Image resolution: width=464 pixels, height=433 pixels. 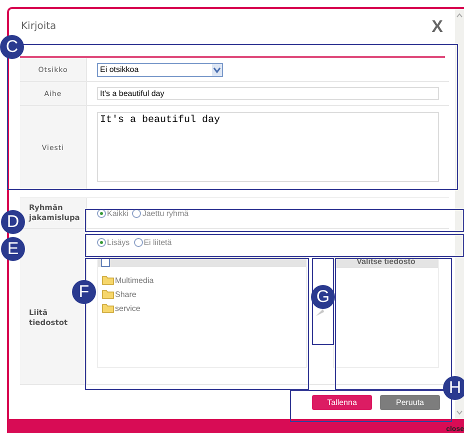 I want to click on close-button: X, so click(x=437, y=26).